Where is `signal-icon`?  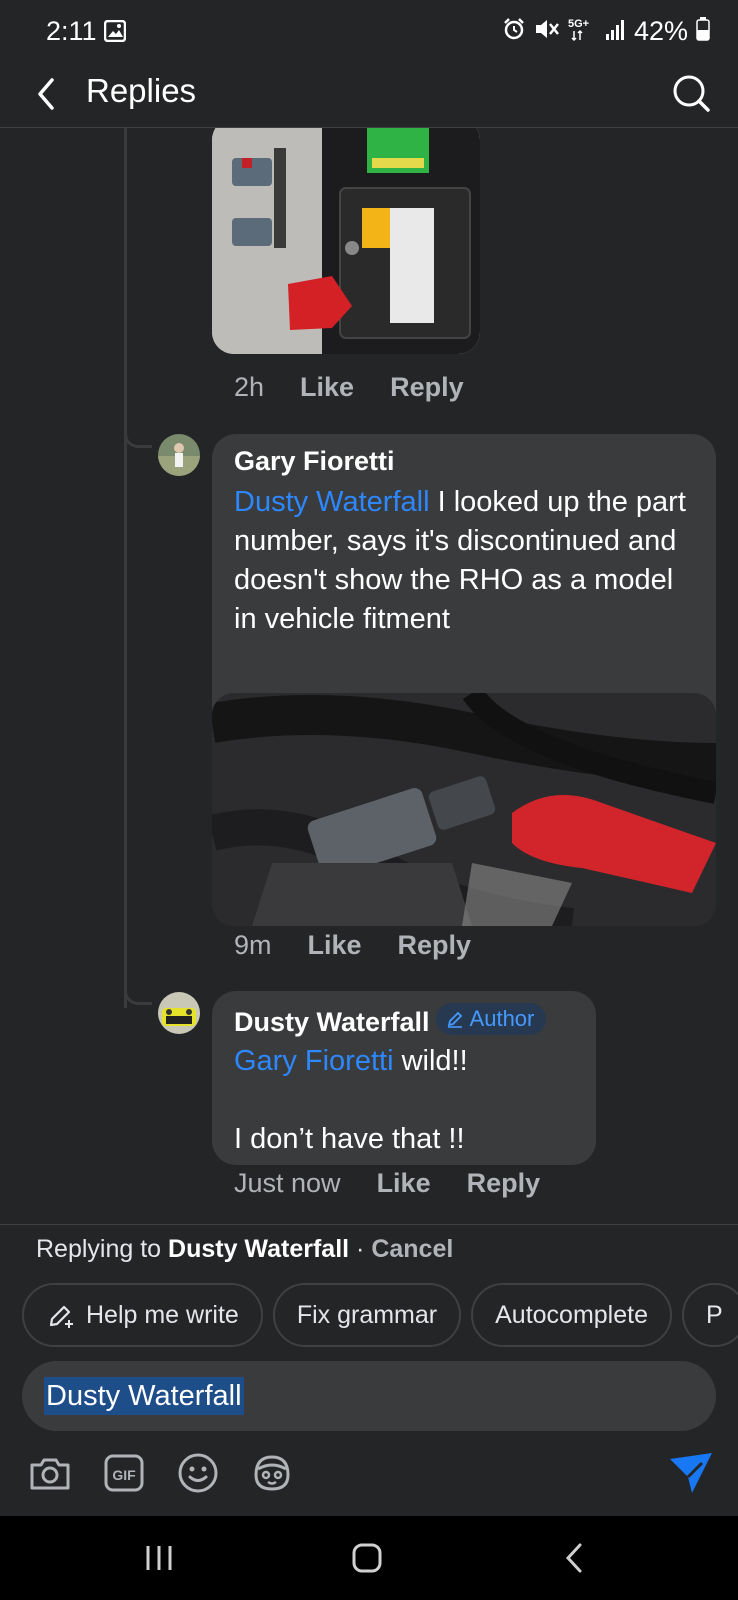 signal-icon is located at coordinates (615, 31).